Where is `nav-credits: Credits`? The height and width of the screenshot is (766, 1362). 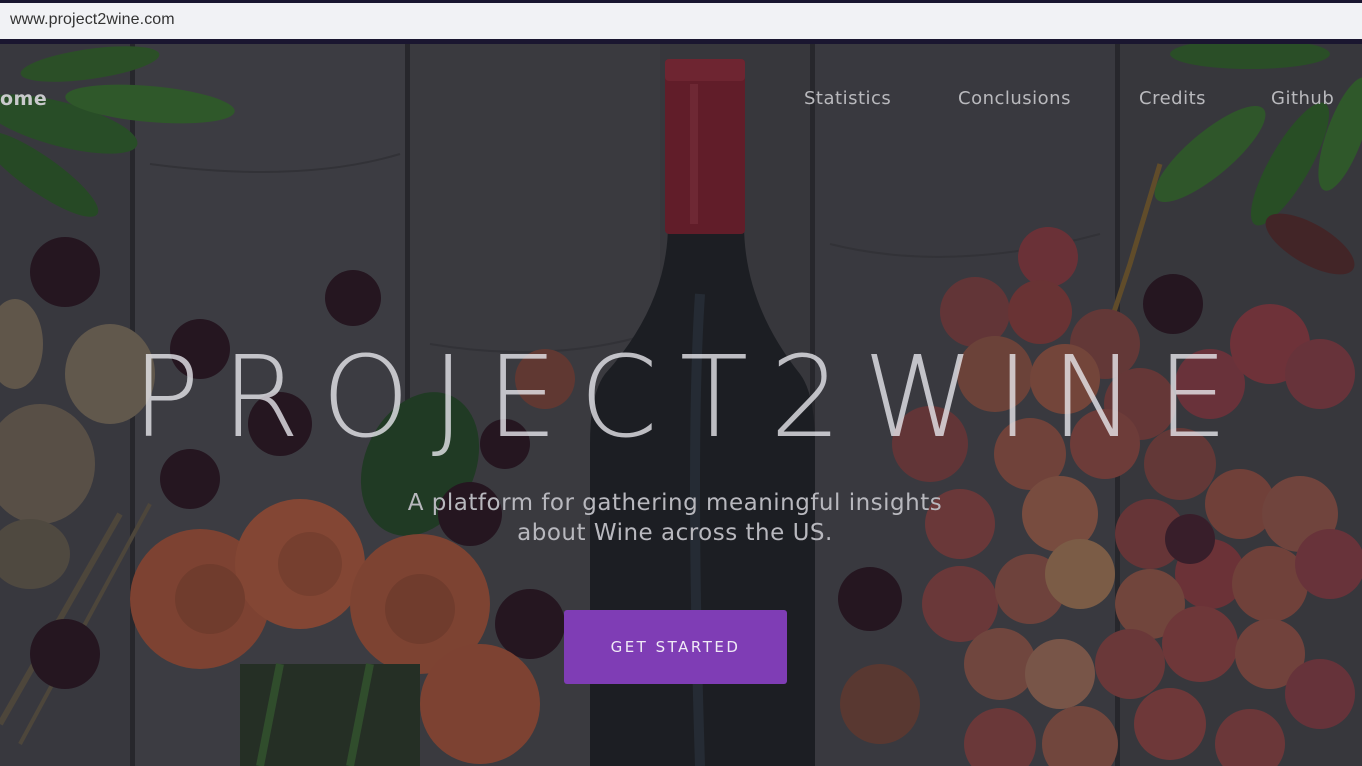
nav-credits: Credits is located at coordinates (1172, 98).